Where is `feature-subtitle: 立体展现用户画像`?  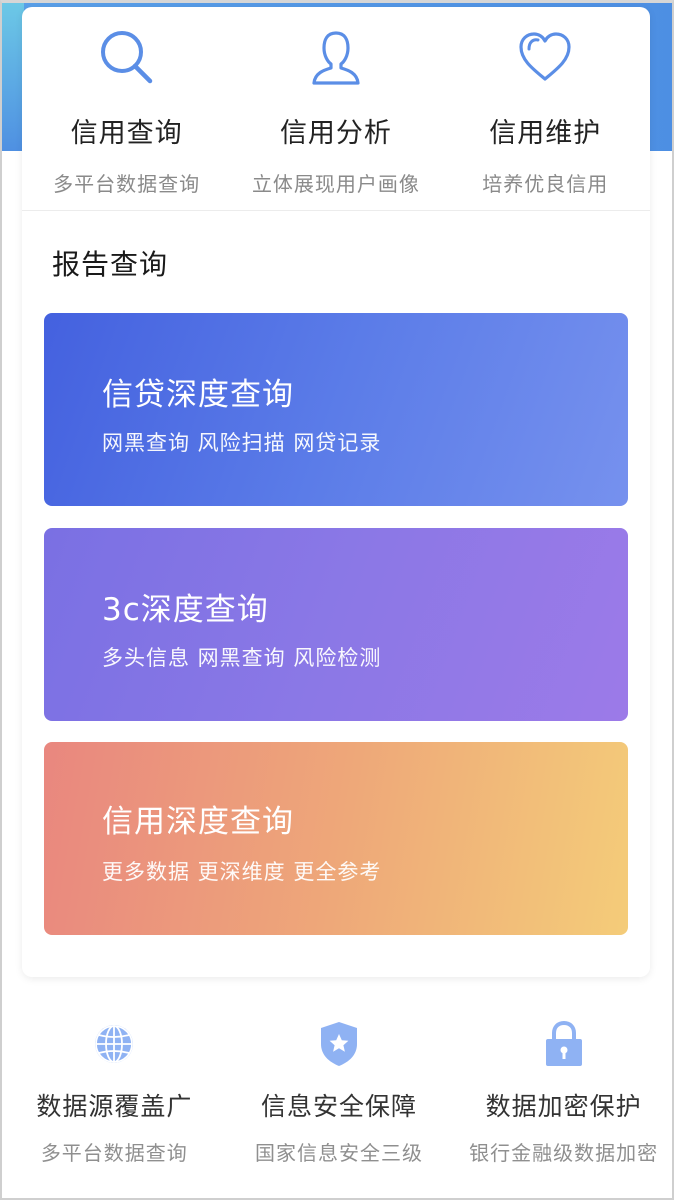 feature-subtitle: 立体展现用户画像 is located at coordinates (335, 184).